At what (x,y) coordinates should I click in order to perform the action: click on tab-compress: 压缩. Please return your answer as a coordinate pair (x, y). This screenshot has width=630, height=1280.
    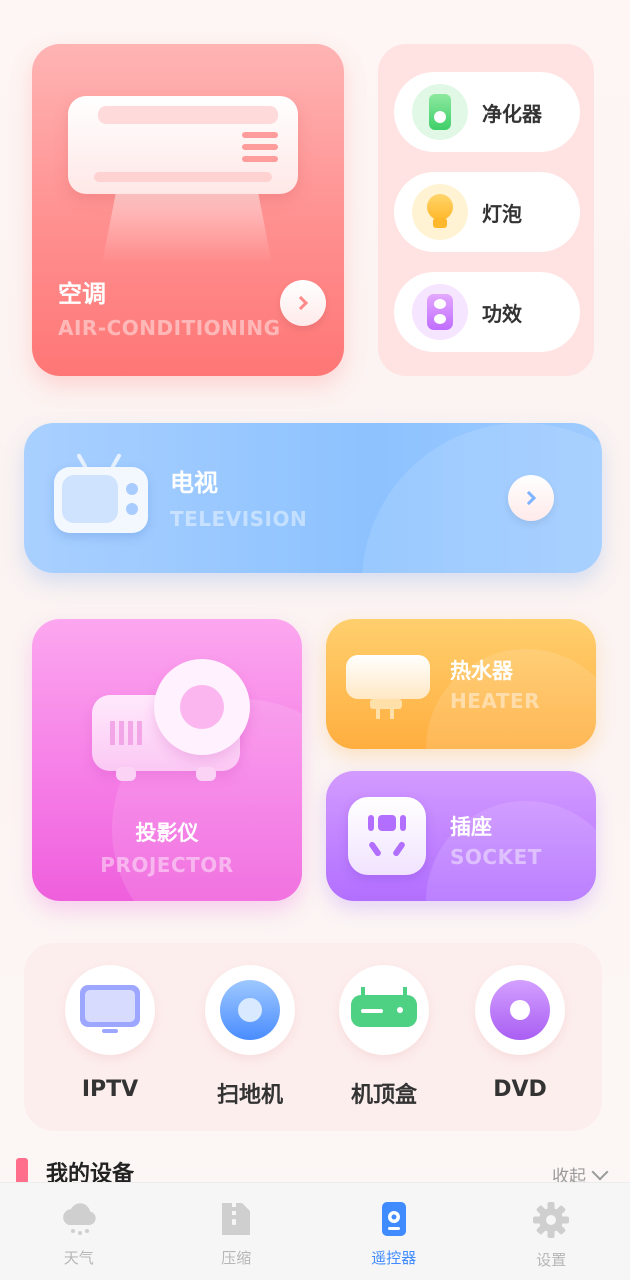
    Looking at the image, I should click on (237, 1231).